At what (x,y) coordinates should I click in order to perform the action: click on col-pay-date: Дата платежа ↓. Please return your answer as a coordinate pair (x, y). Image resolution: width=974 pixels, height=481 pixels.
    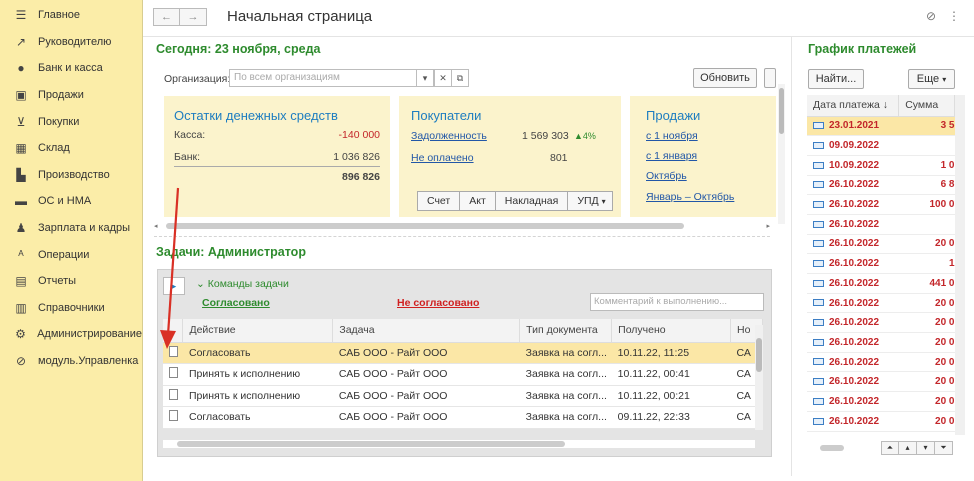
    Looking at the image, I should click on (853, 106).